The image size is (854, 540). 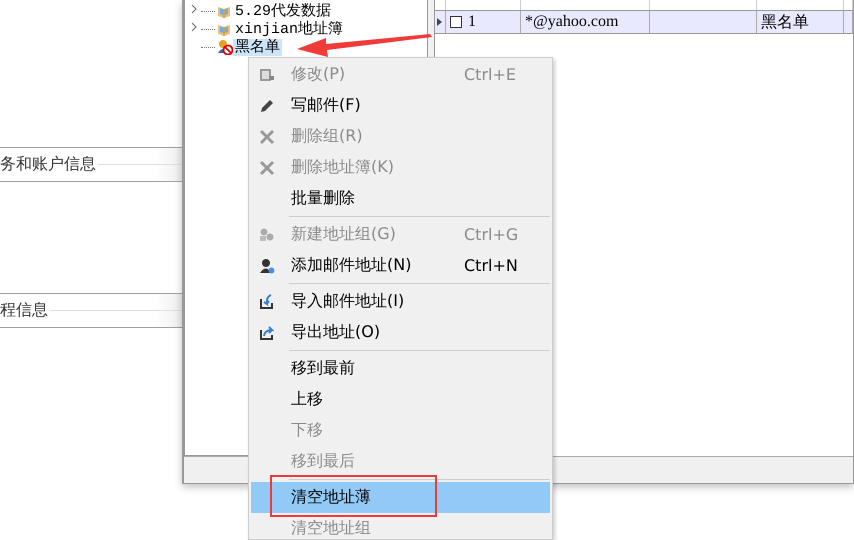 What do you see at coordinates (472, 22) in the screenshot?
I see `row-number: 1` at bounding box center [472, 22].